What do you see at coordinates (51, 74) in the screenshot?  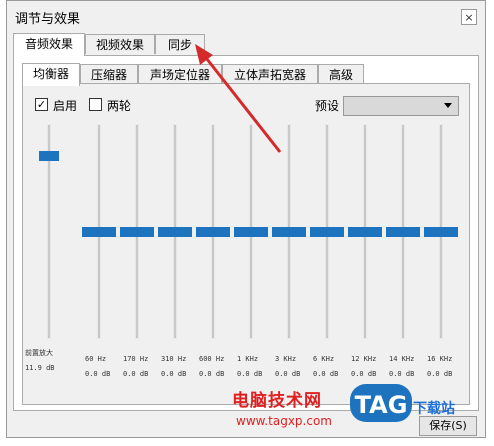 I see `tab-equalizer: 均衡器` at bounding box center [51, 74].